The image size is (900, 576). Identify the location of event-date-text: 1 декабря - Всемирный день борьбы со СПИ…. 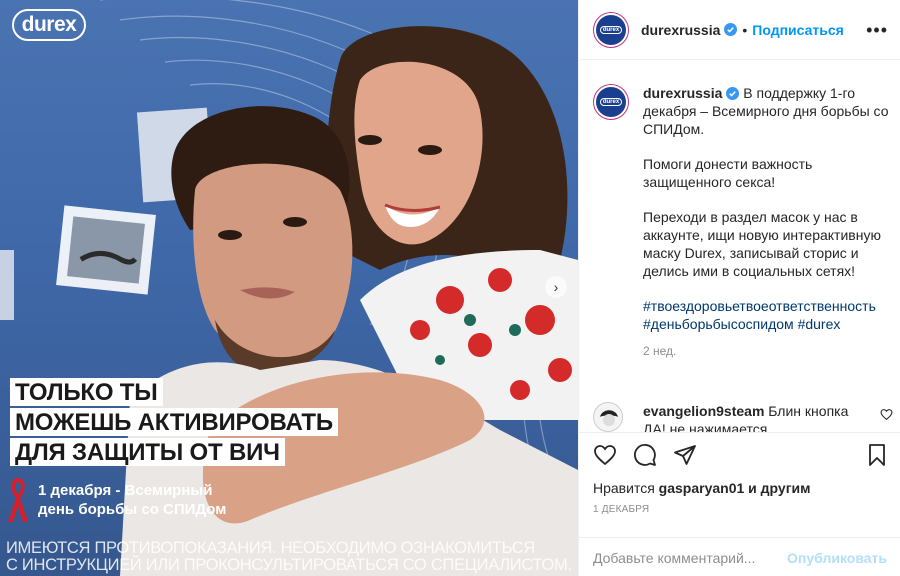
(132, 500).